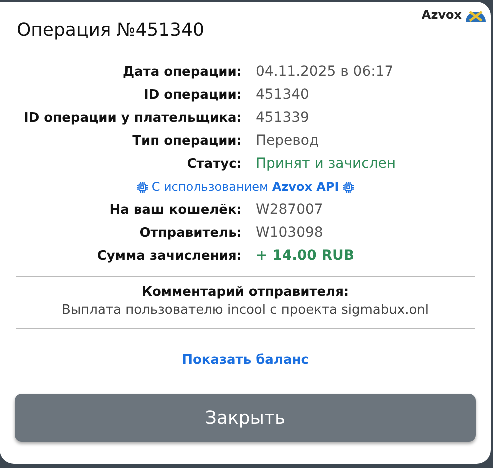  What do you see at coordinates (283, 95) in the screenshot?
I see `field-value: 451340` at bounding box center [283, 95].